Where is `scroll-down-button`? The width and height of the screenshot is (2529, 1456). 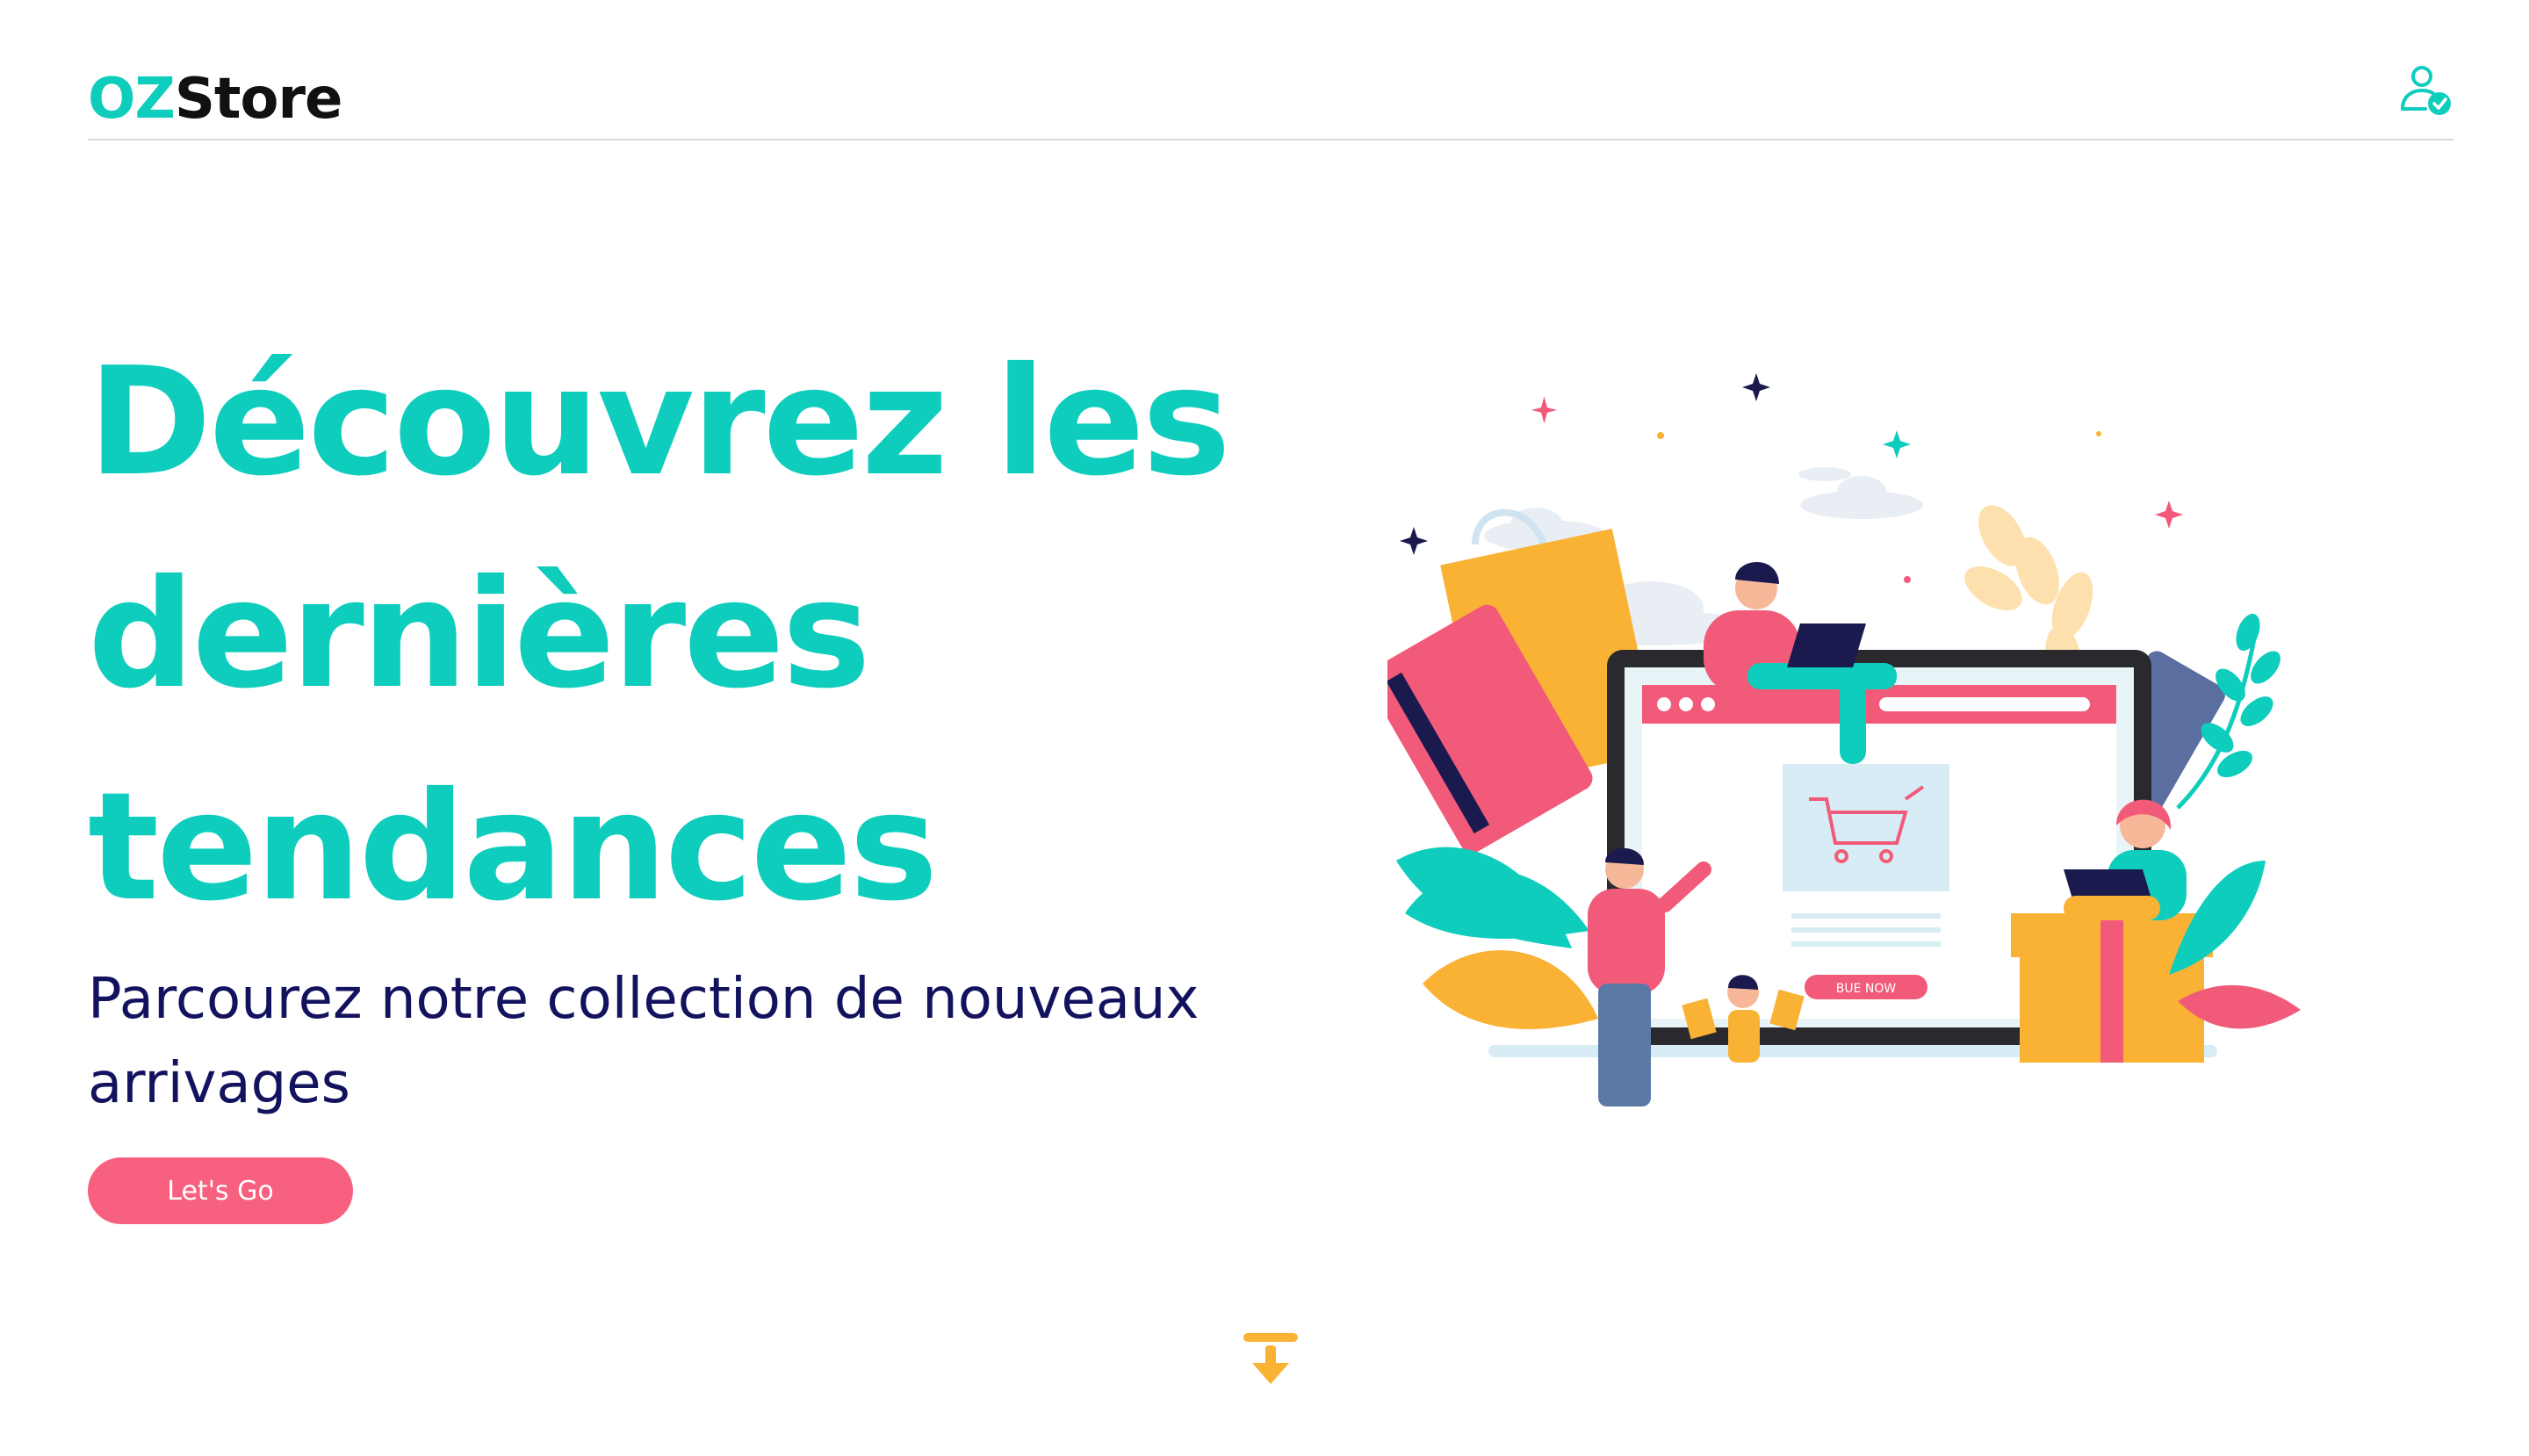
scroll-down-button is located at coordinates (1271, 1360).